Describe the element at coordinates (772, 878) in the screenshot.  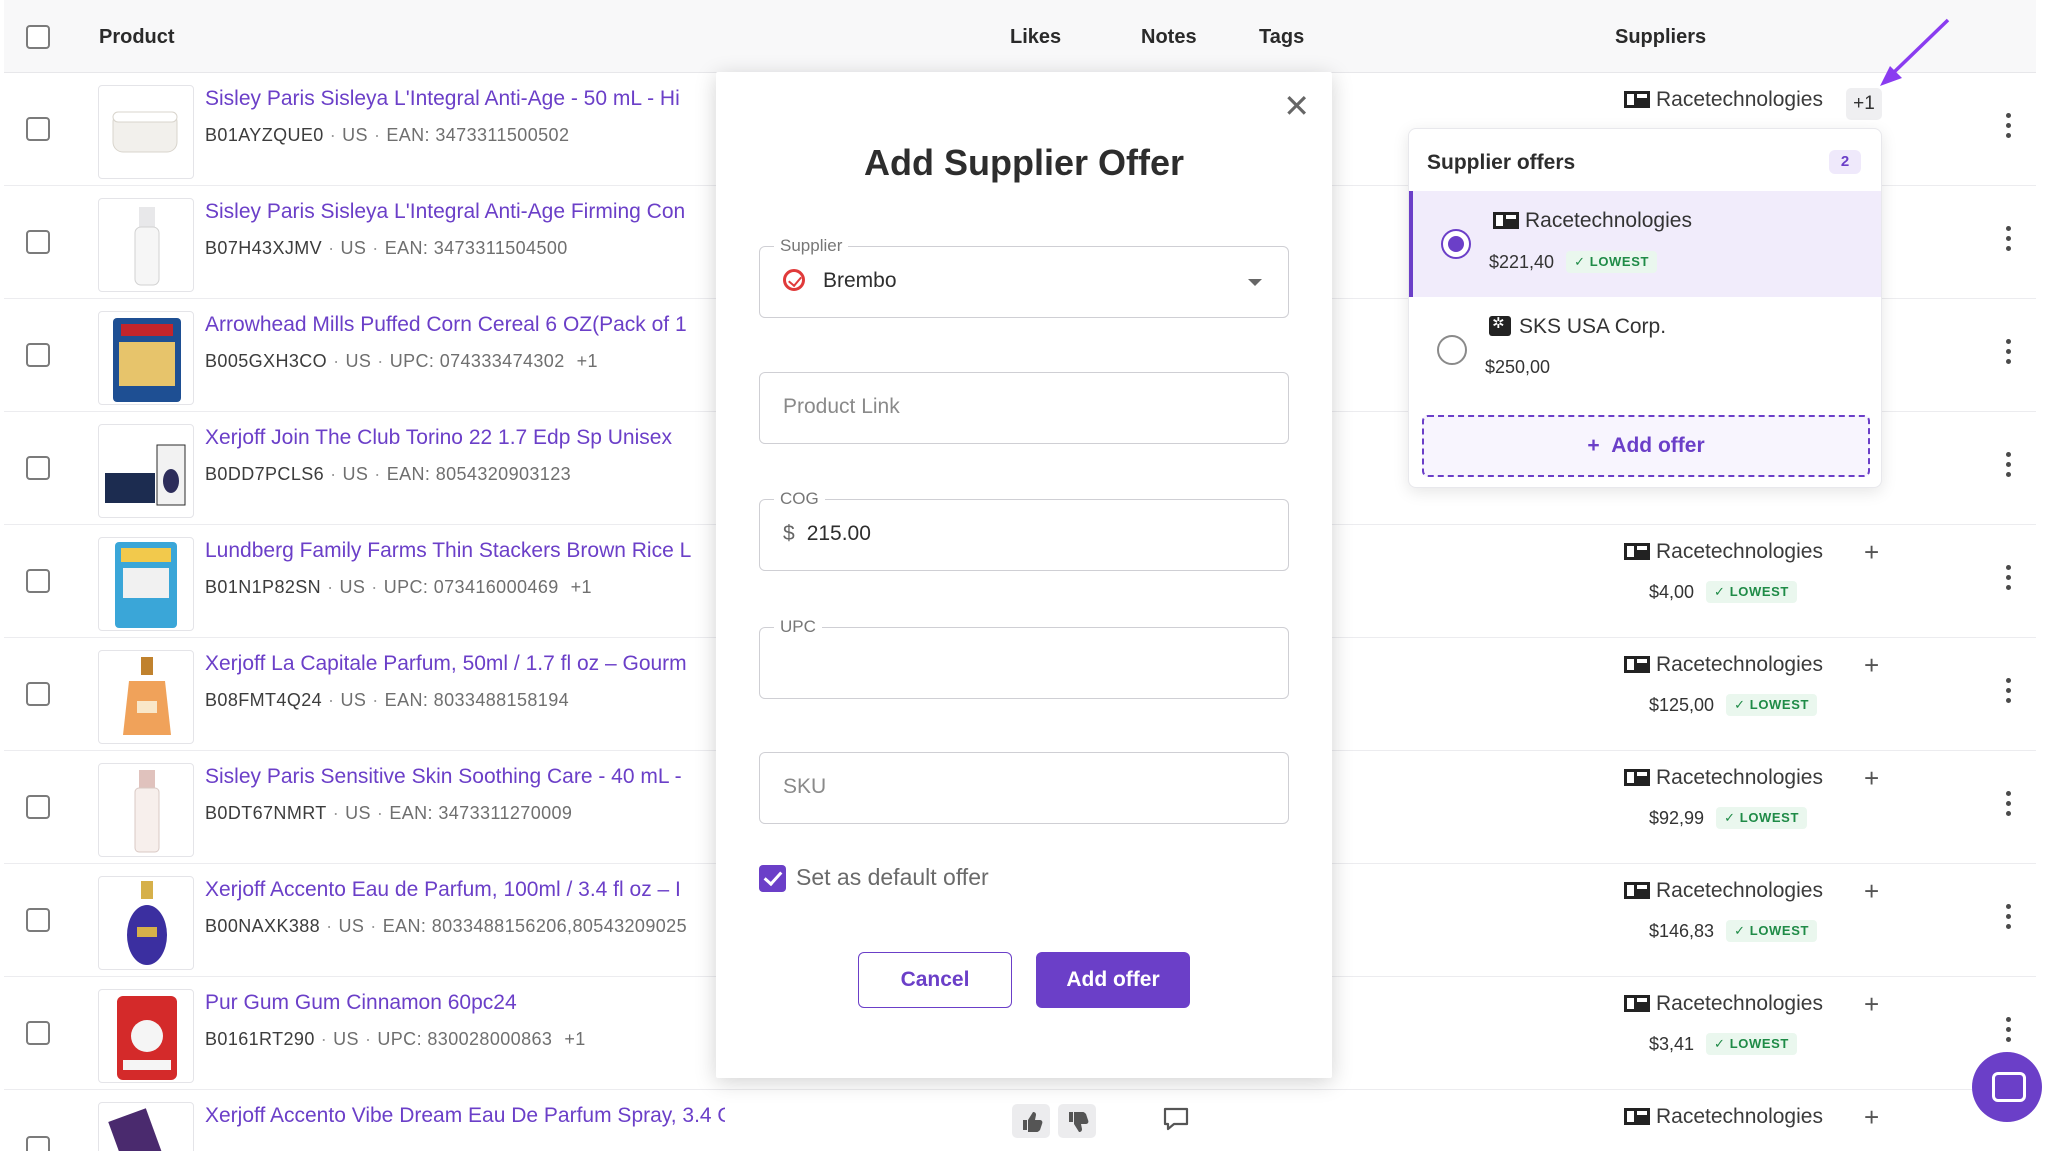
I see `default-offer-checkbox` at that location.